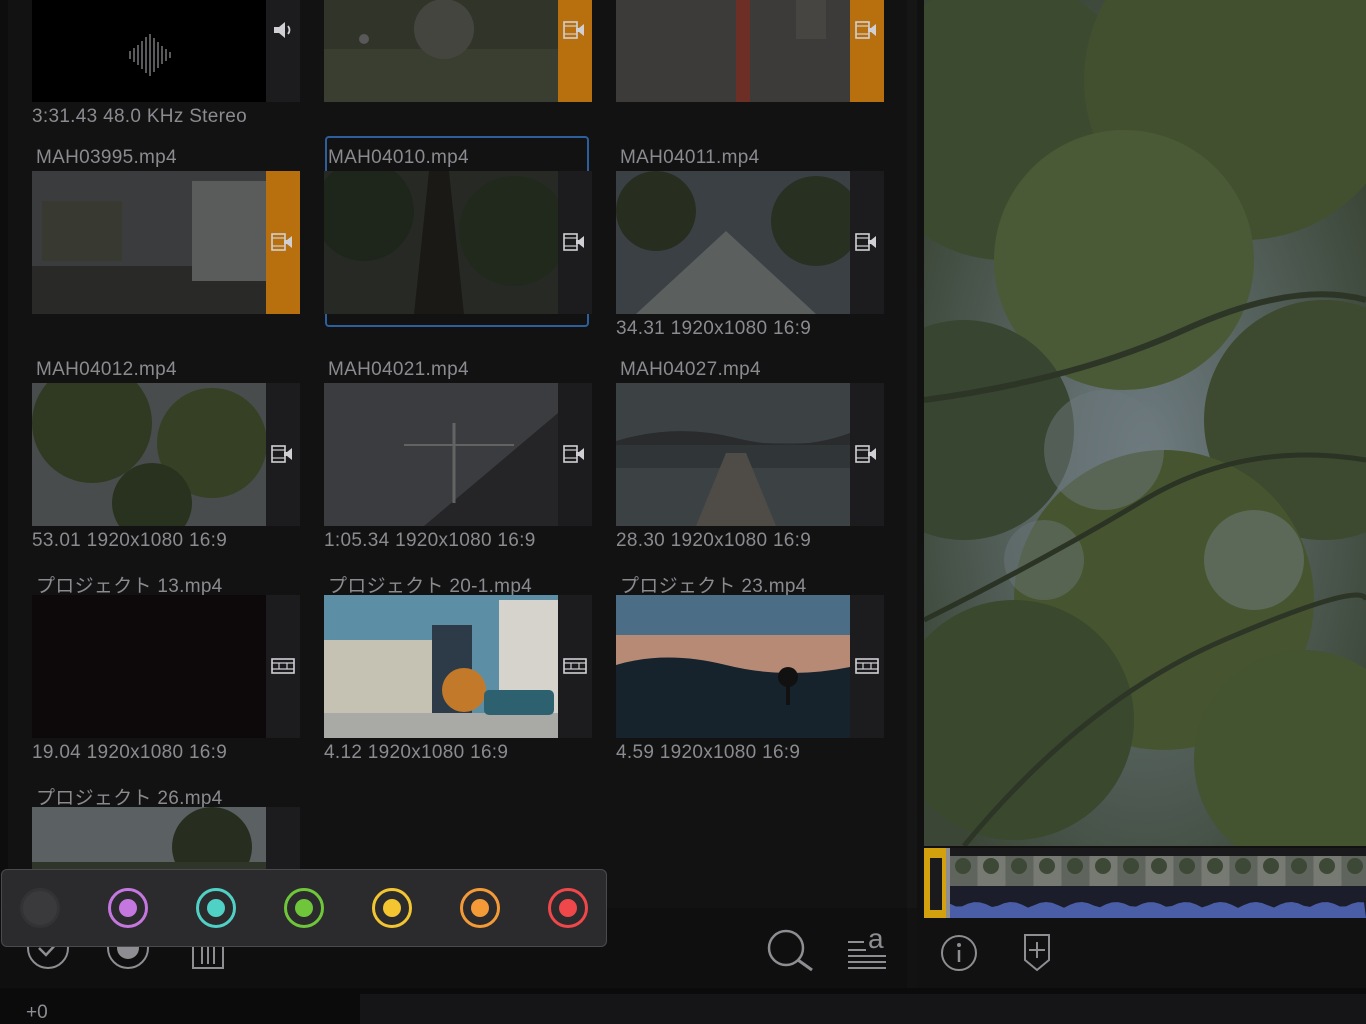 The image size is (1366, 1024). I want to click on clip-item: MAH04012.mp4 53.01 1920x1080 16:9, so click(166, 455).